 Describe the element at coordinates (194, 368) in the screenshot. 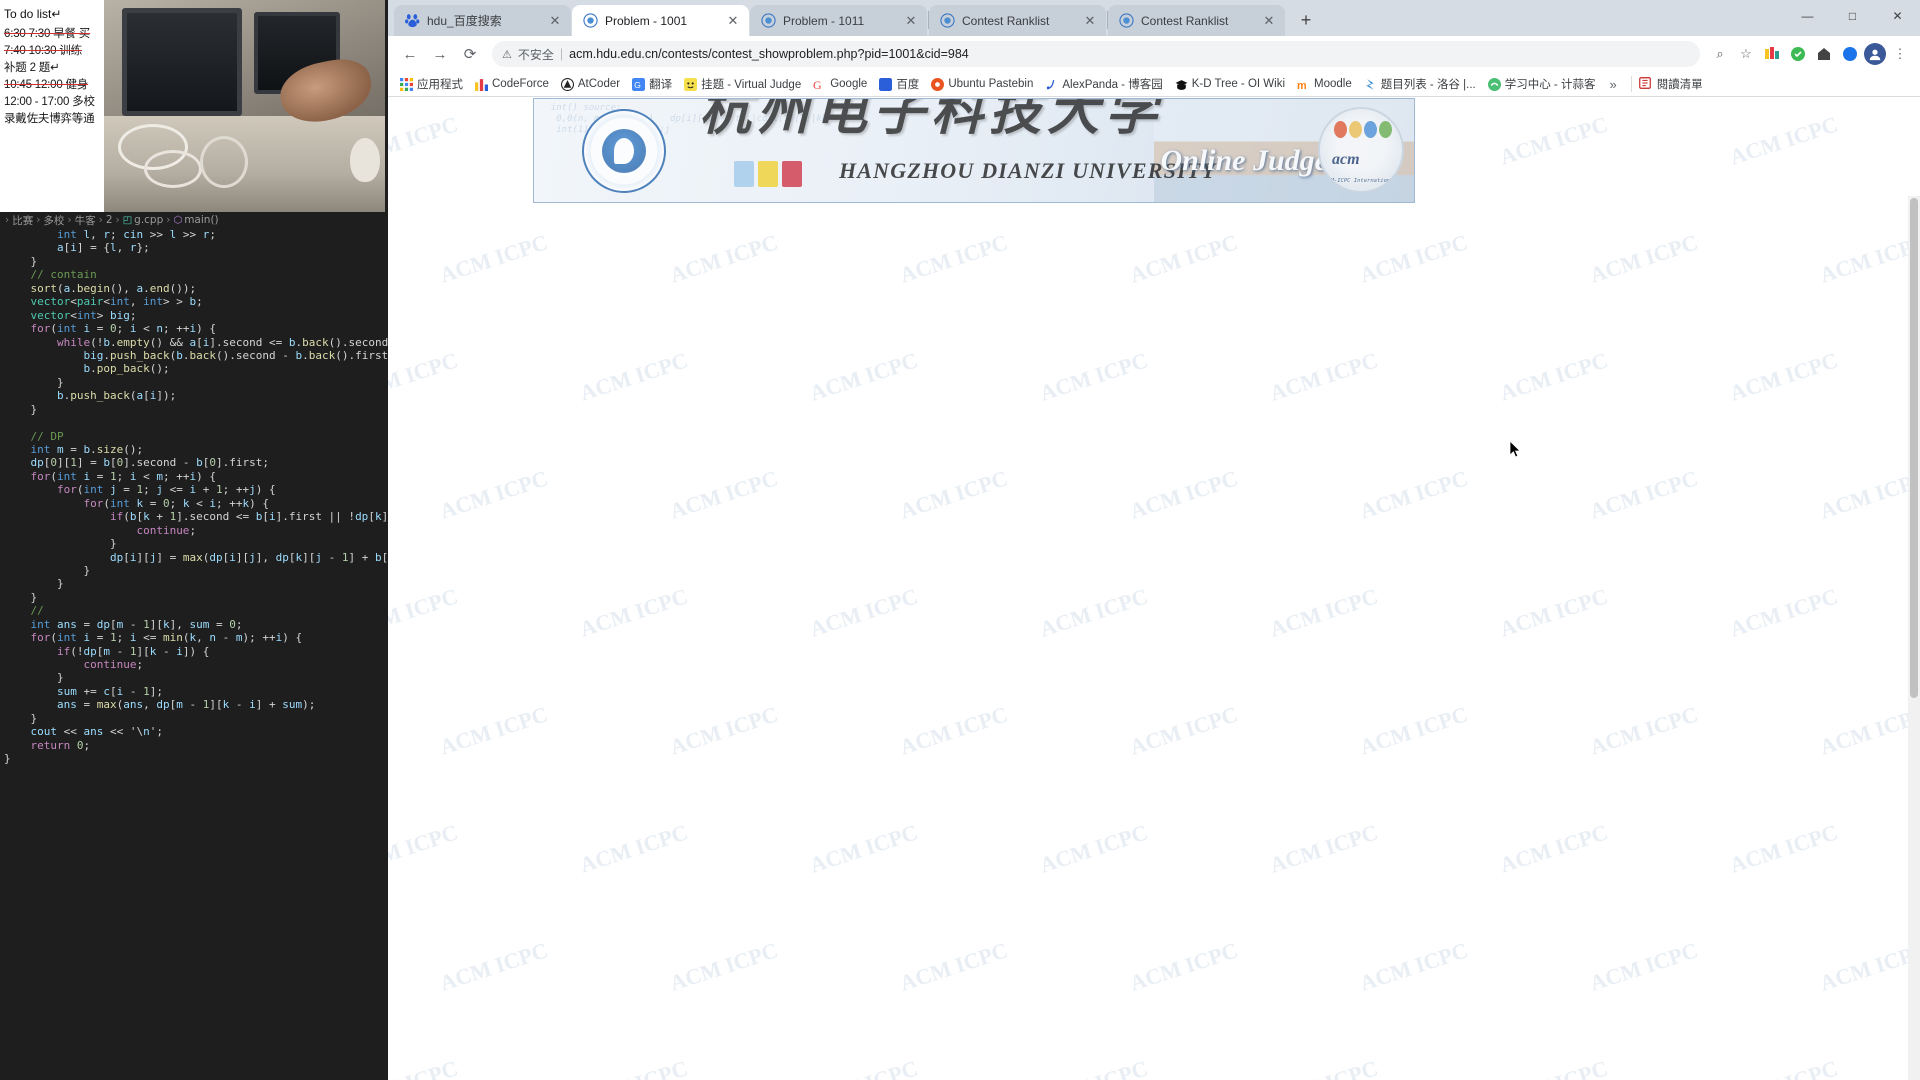

I see `code-line: b.pop_back();` at that location.